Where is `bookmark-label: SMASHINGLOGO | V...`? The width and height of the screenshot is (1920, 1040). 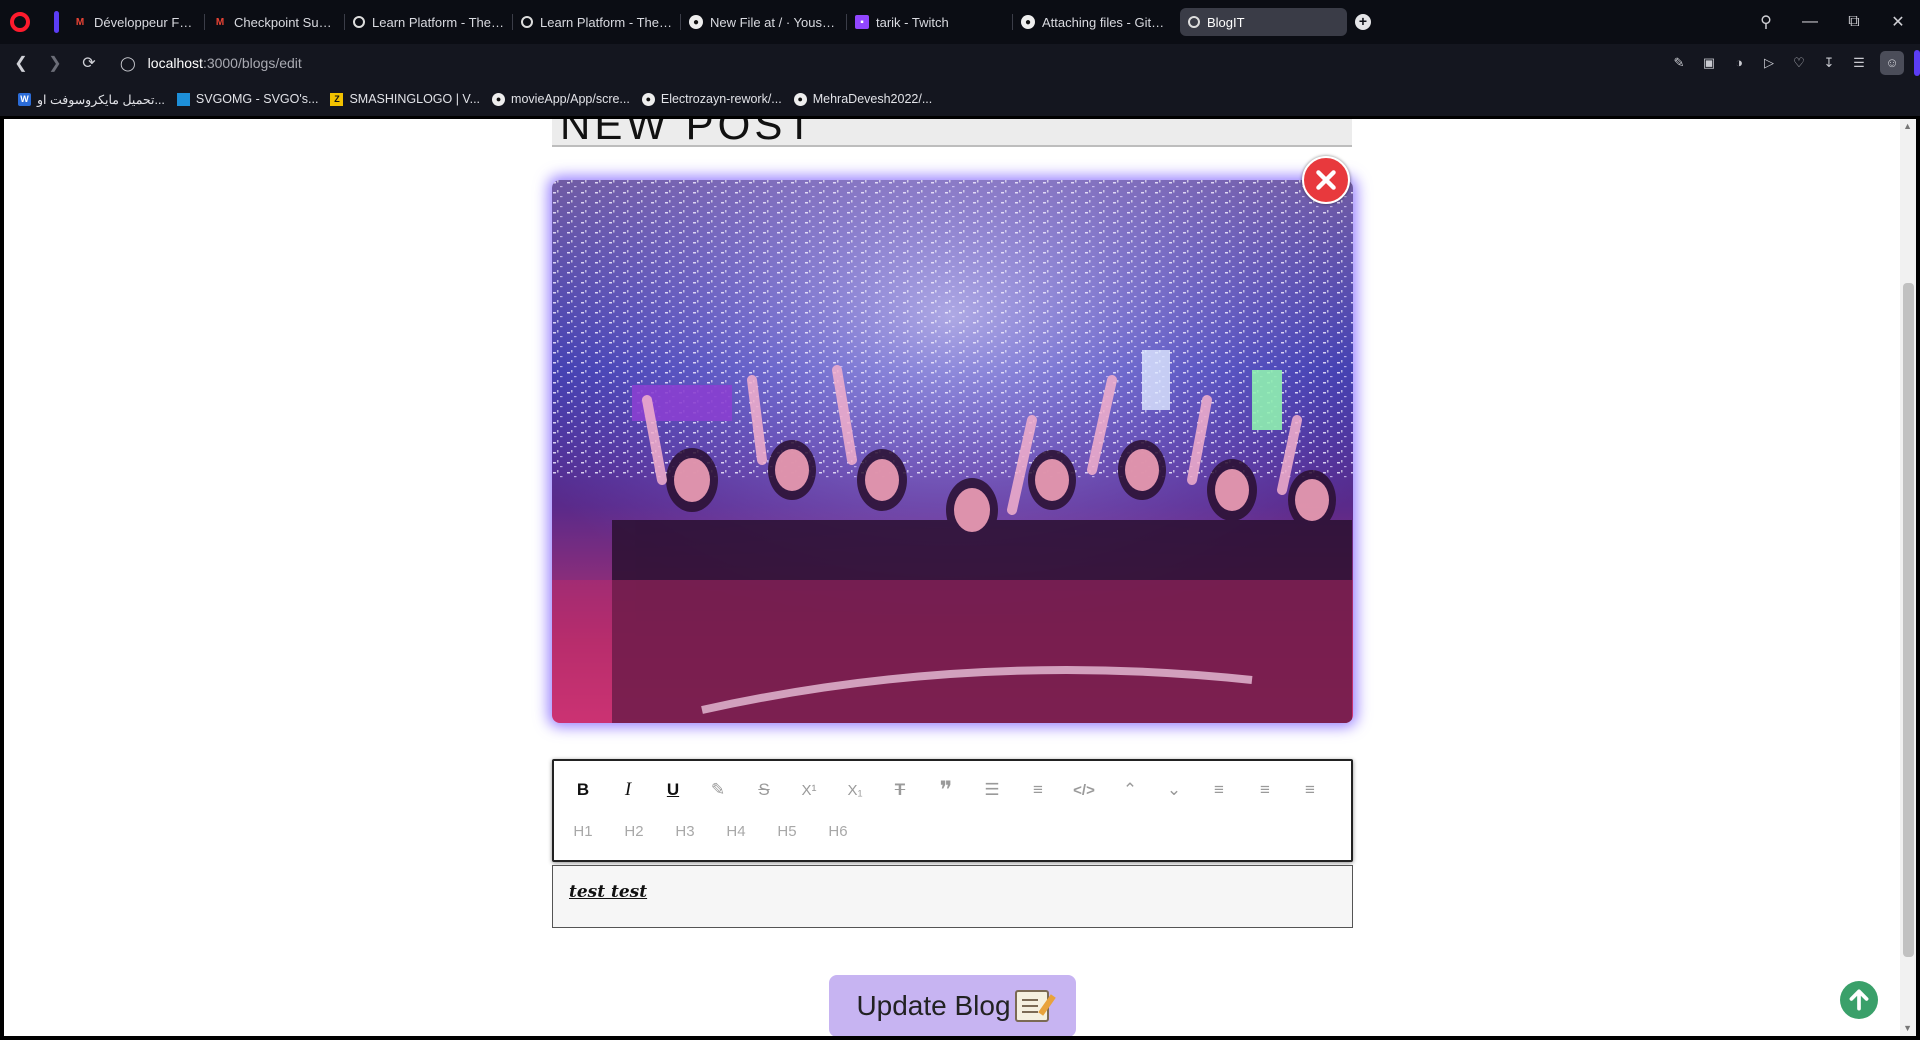 bookmark-label: SMASHINGLOGO | V... is located at coordinates (415, 99).